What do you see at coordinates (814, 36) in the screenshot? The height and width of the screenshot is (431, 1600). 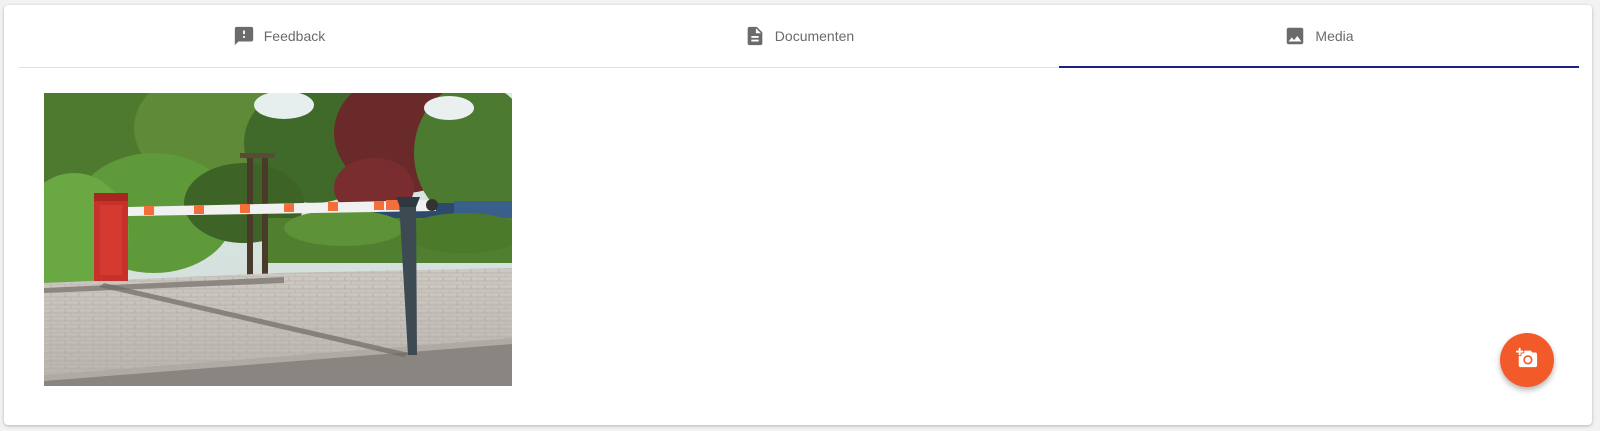 I see `tab-documenten-label: Documenten` at bounding box center [814, 36].